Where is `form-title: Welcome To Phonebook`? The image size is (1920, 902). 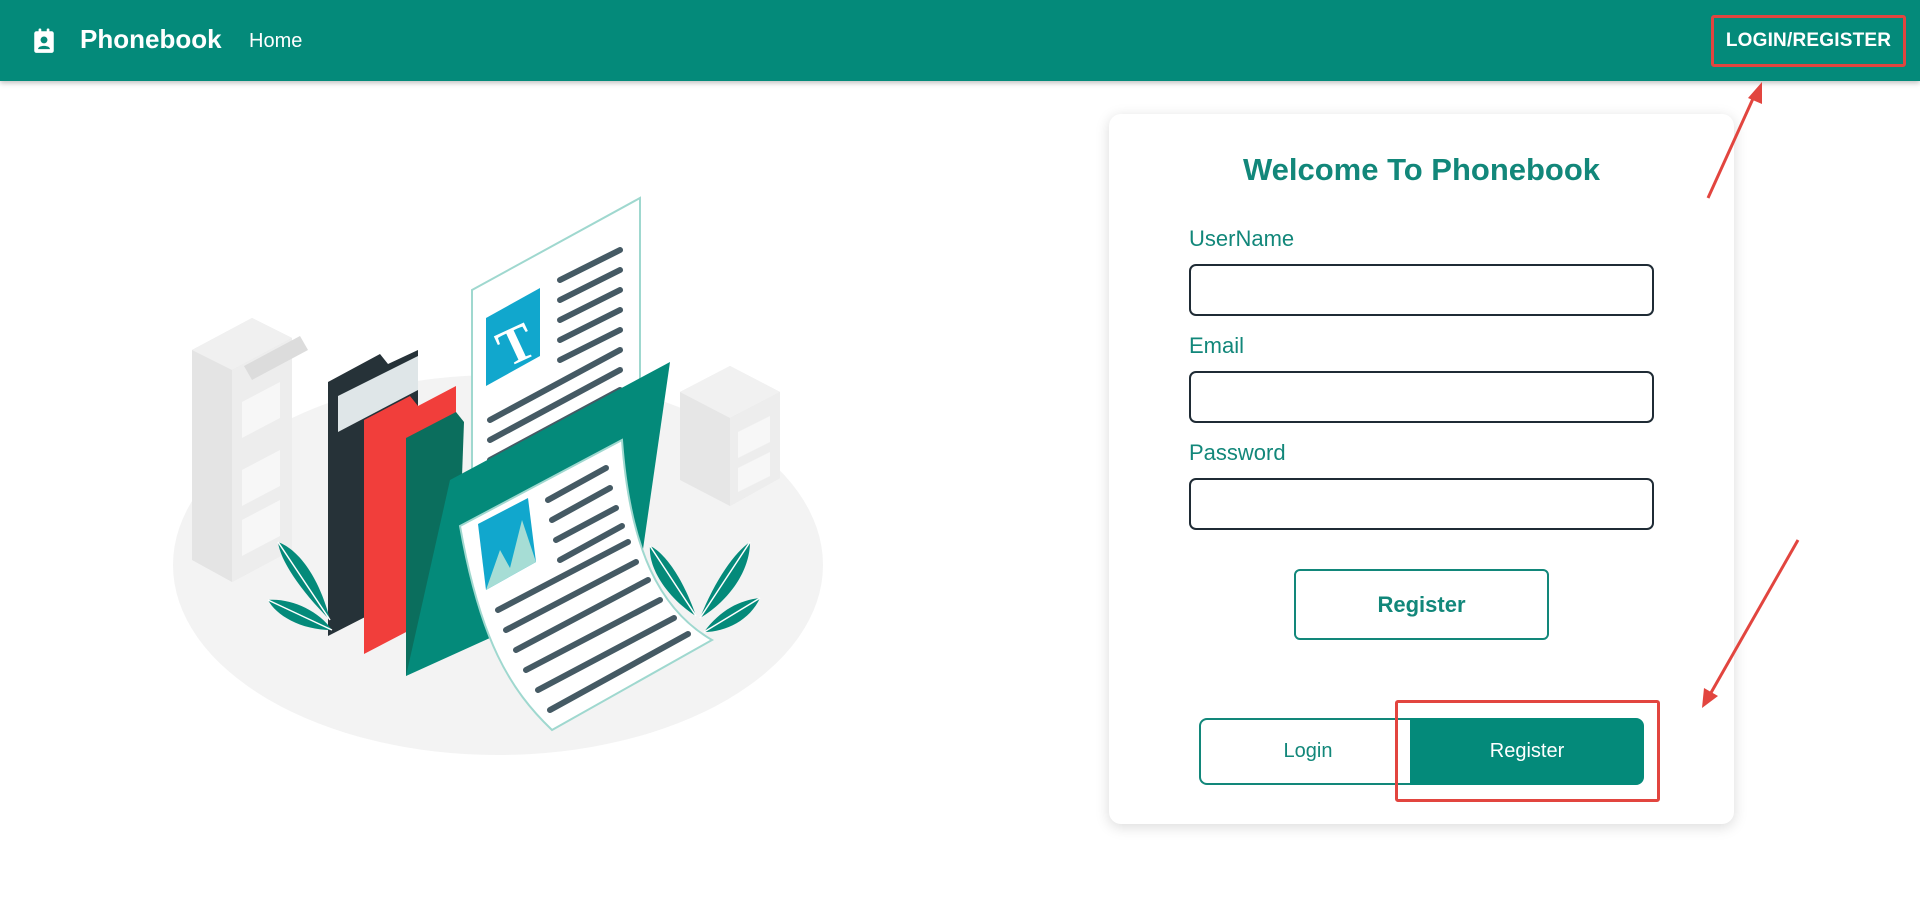
form-title: Welcome To Phonebook is located at coordinates (1421, 169).